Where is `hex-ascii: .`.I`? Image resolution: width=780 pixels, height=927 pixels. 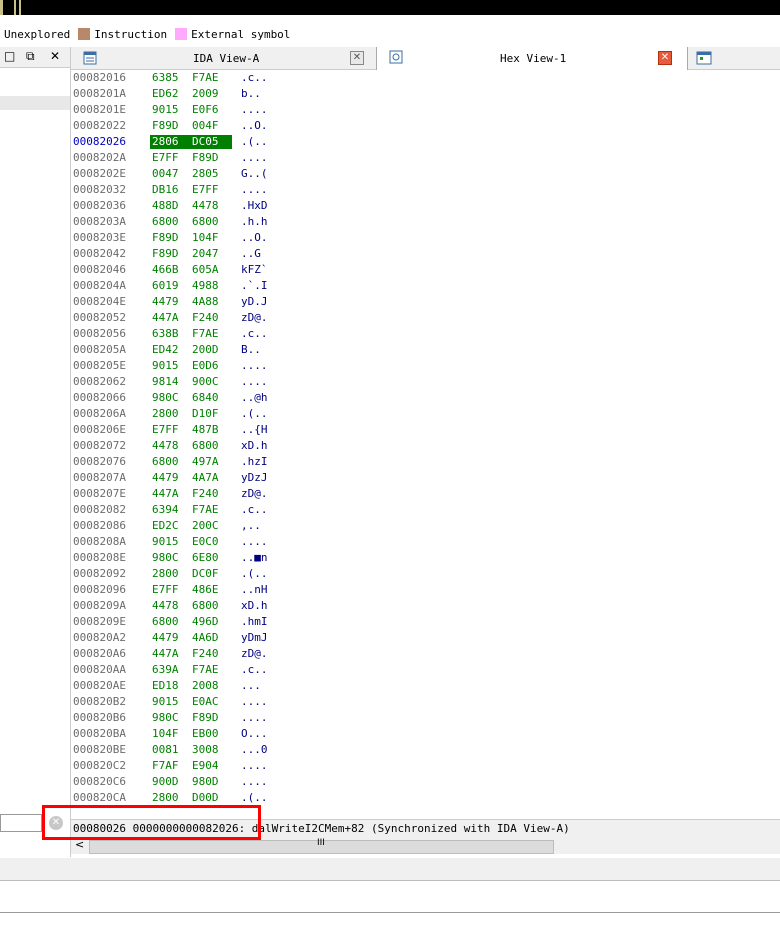 hex-ascii: .`.I is located at coordinates (254, 286).